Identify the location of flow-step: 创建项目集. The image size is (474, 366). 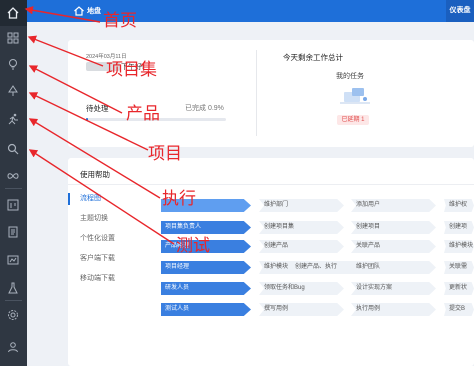
(301, 227).